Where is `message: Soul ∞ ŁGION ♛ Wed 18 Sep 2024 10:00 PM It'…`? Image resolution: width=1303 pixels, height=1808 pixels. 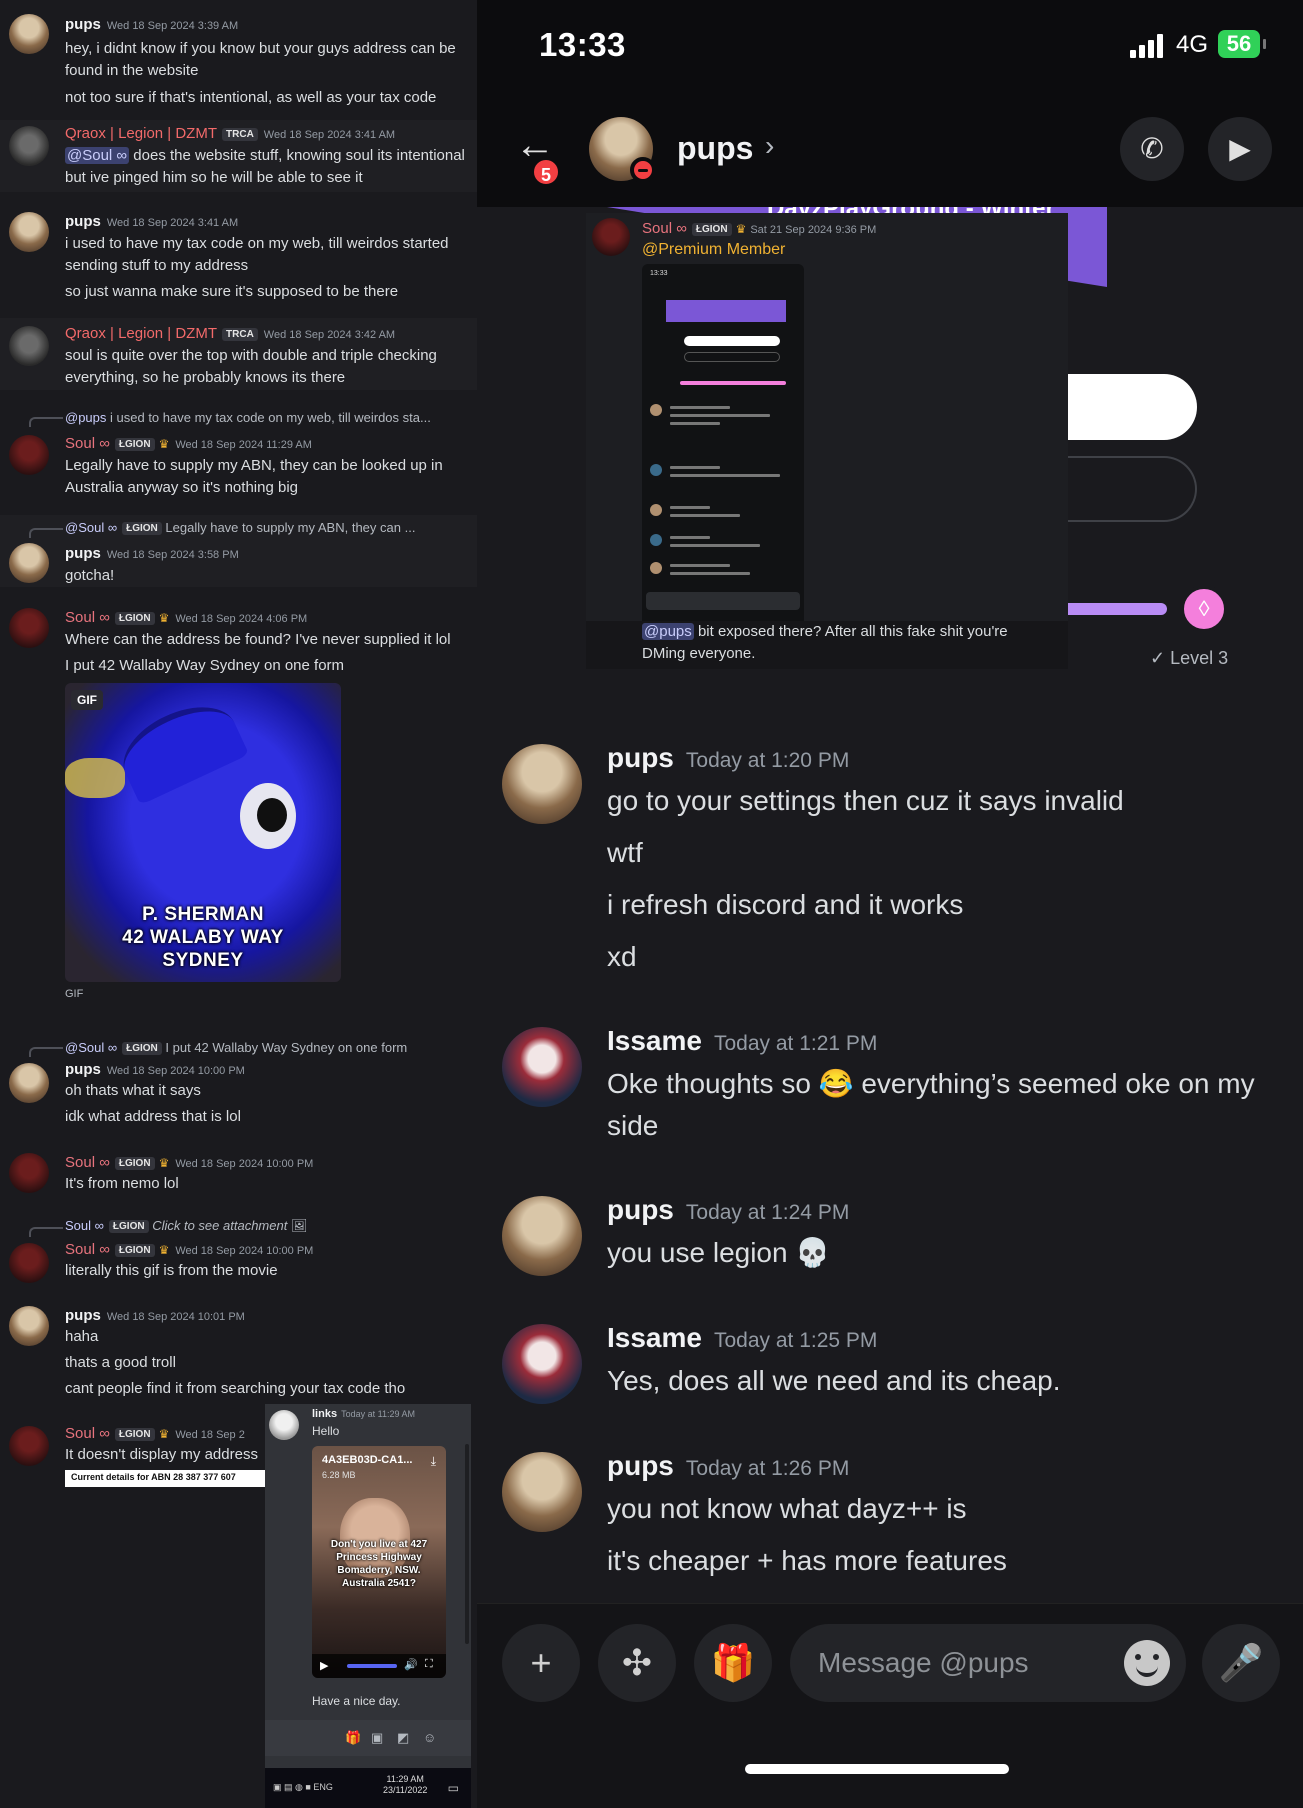
message: Soul ∞ ŁGION ♛ Wed 18 Sep 2024 10:00 PM It'… is located at coordinates (238, 1175).